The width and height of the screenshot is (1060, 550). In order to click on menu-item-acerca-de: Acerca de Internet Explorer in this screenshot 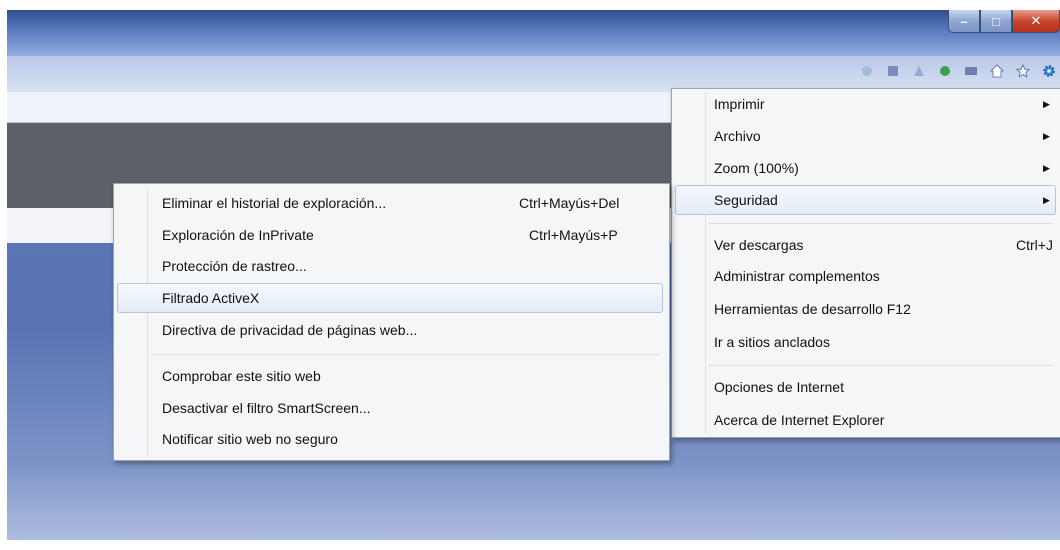, I will do `click(865, 420)`.